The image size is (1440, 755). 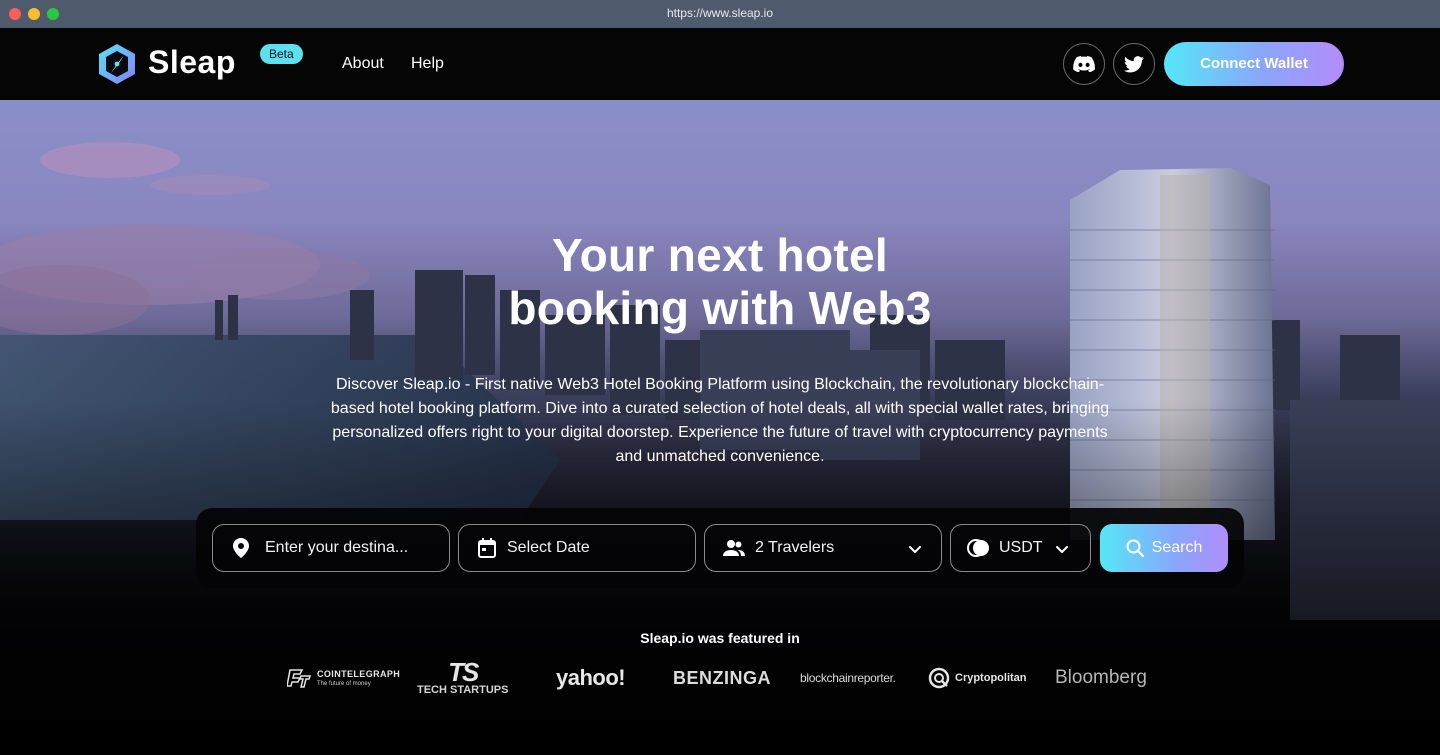 What do you see at coordinates (979, 548) in the screenshot?
I see `currency-toggle-icon` at bounding box center [979, 548].